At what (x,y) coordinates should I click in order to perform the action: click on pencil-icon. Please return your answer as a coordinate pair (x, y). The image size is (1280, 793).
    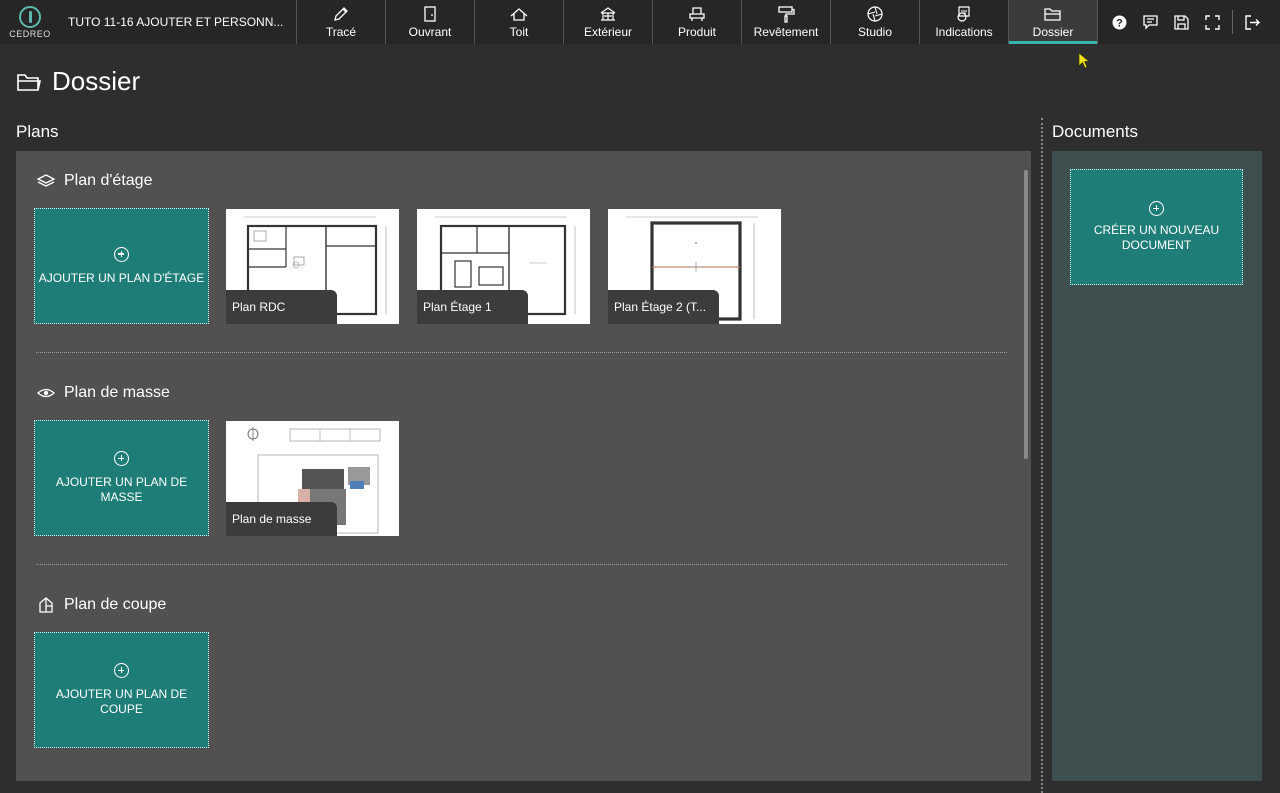
    Looking at the image, I should click on (341, 14).